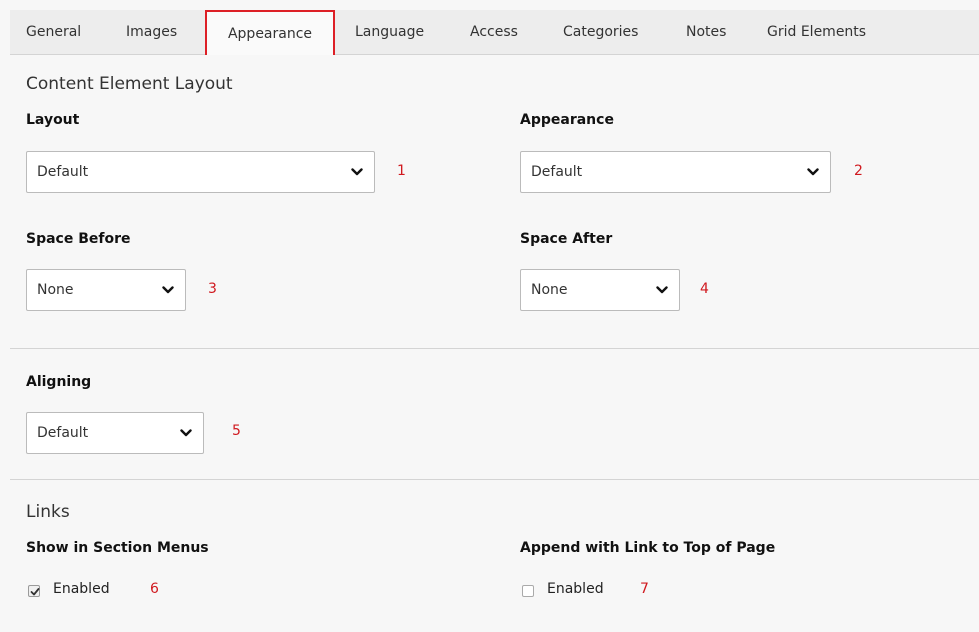  Describe the element at coordinates (106, 290) in the screenshot. I see `space-before-select: None` at that location.